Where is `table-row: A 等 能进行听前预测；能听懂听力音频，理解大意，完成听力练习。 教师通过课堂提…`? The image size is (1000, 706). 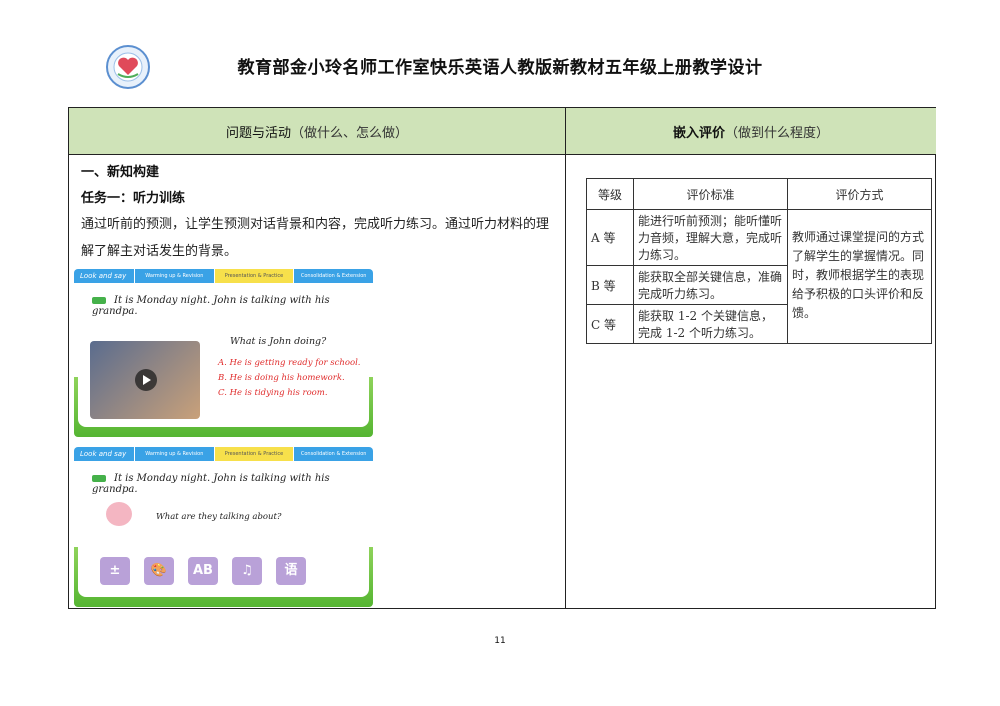 table-row: A 等 能进行听前预测；能听懂听力音频，理解大意，完成听力练习。 教师通过课堂提… is located at coordinates (759, 276).